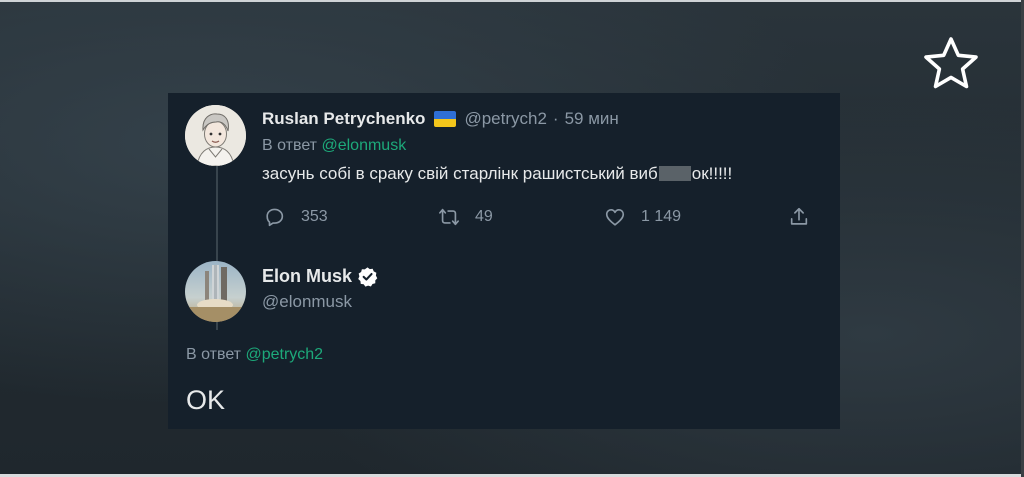  What do you see at coordinates (368, 277) in the screenshot?
I see `verified-icon` at bounding box center [368, 277].